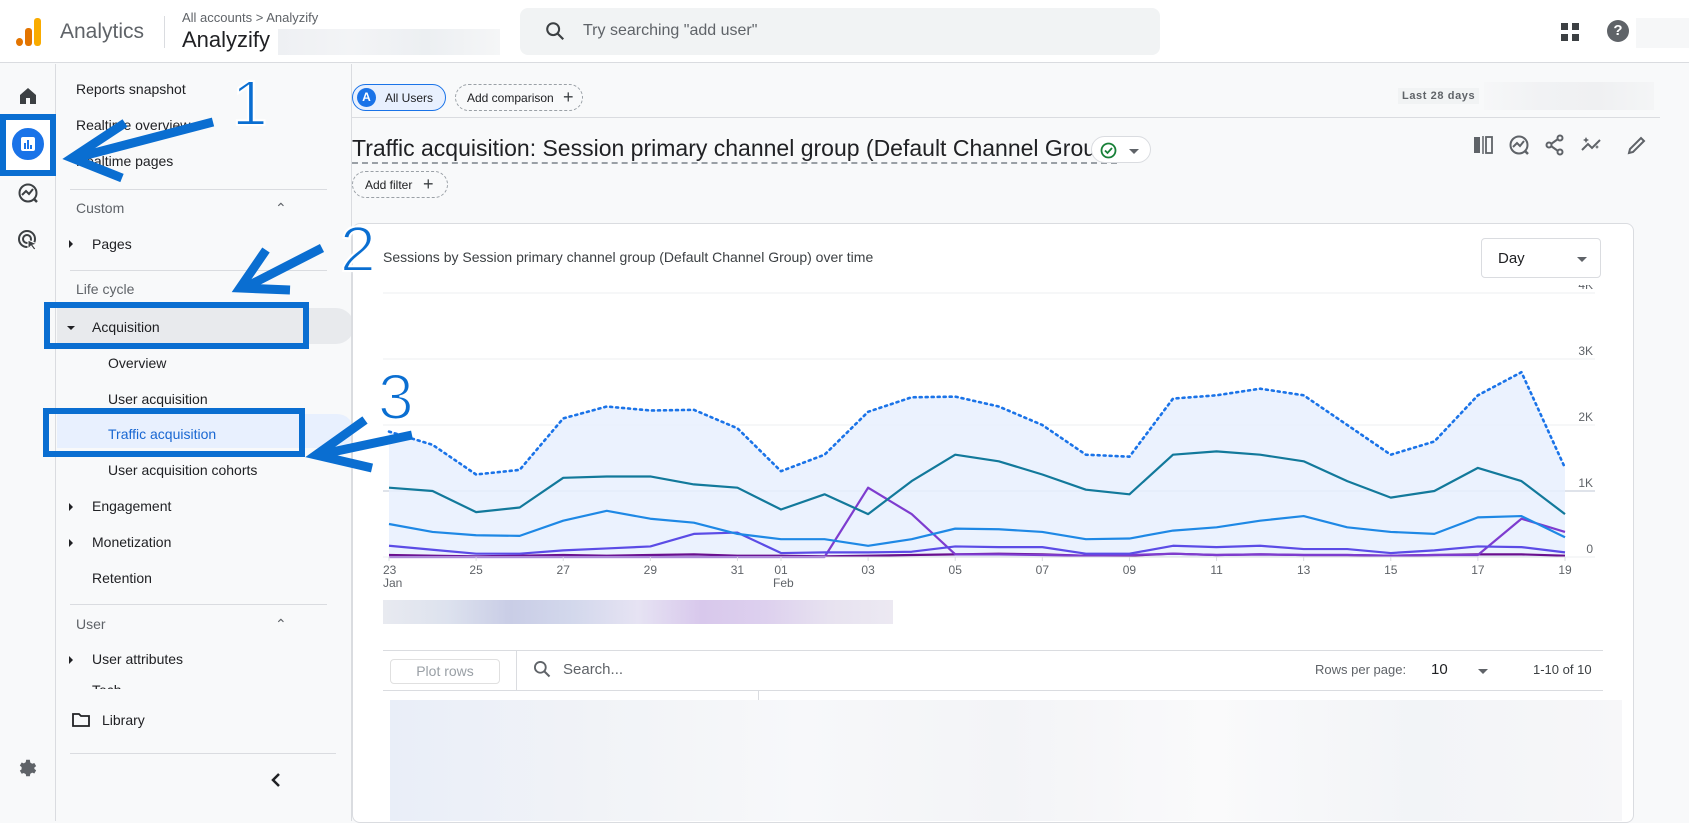 The image size is (1689, 823). What do you see at coordinates (107, 685) in the screenshot?
I see `nav-tech: Tech` at bounding box center [107, 685].